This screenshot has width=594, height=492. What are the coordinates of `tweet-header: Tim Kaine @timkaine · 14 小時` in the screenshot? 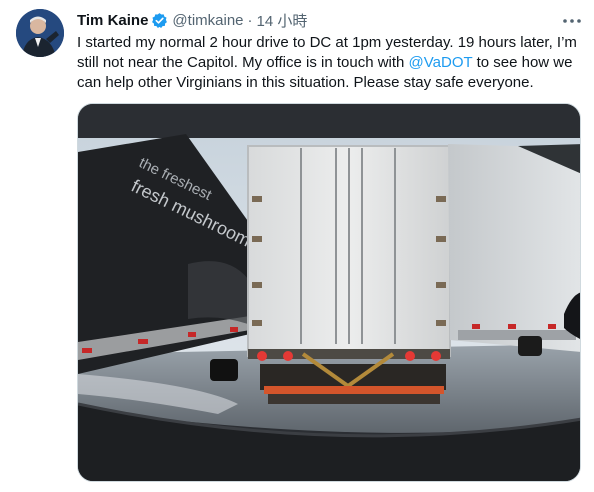 It's located at (192, 20).